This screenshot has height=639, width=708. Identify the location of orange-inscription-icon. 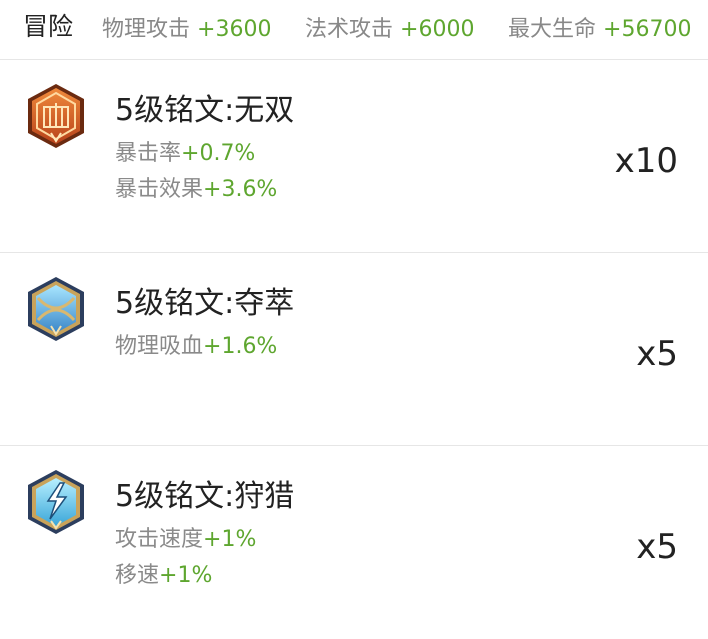
(56, 116).